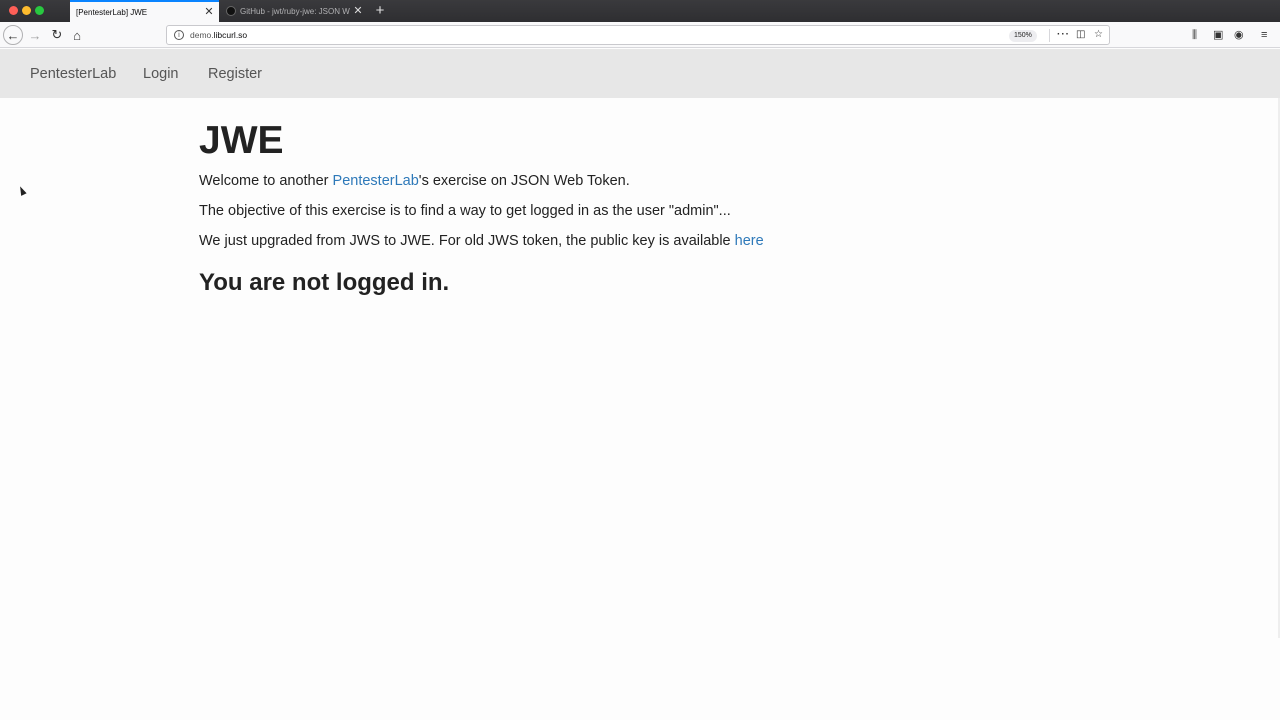 Image resolution: width=1280 pixels, height=720 pixels. What do you see at coordinates (179, 35) in the screenshot?
I see `info-icon: i` at bounding box center [179, 35].